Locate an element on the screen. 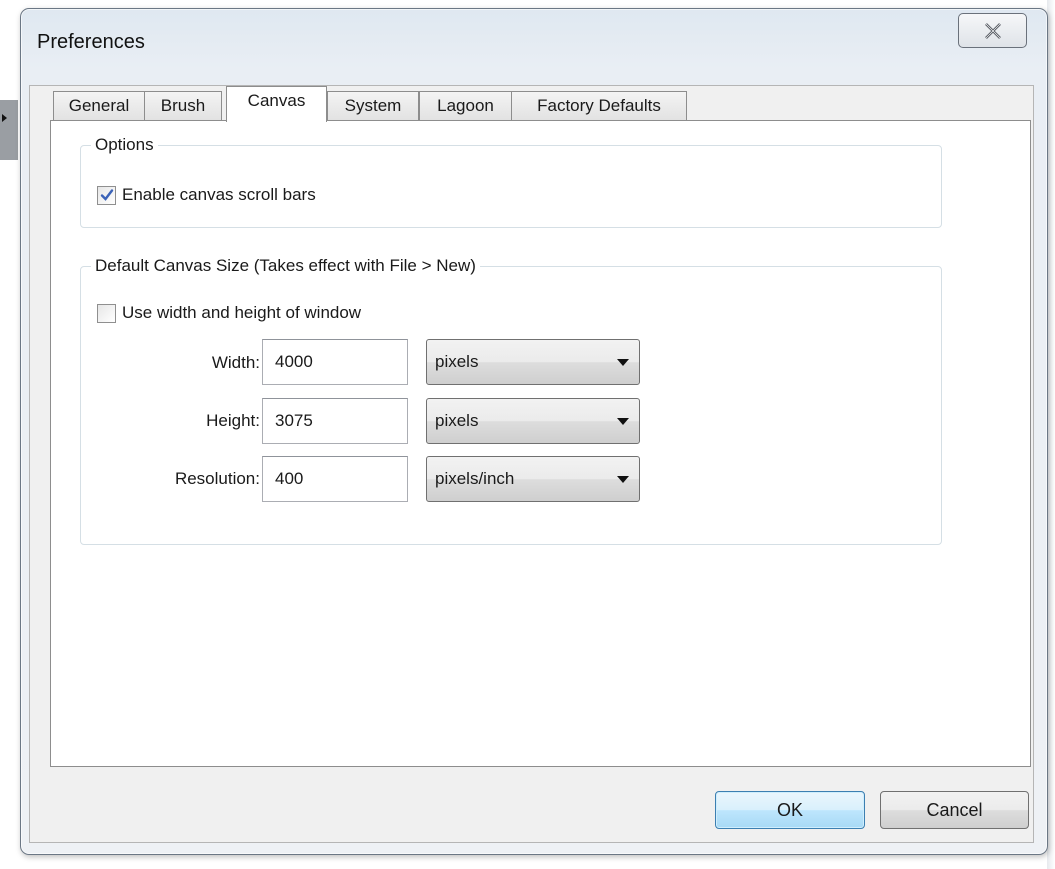 This screenshot has height=869, width=1055. background-window-edge is located at coordinates (9, 130).